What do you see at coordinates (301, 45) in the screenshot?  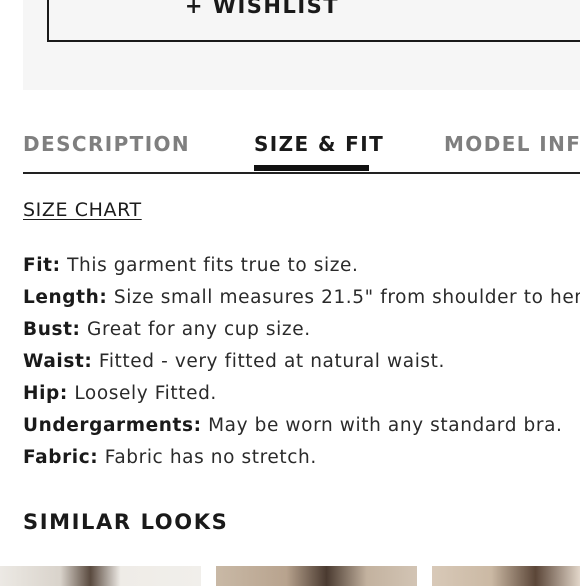 I see `product-actions-panel: + WISHLIST` at bounding box center [301, 45].